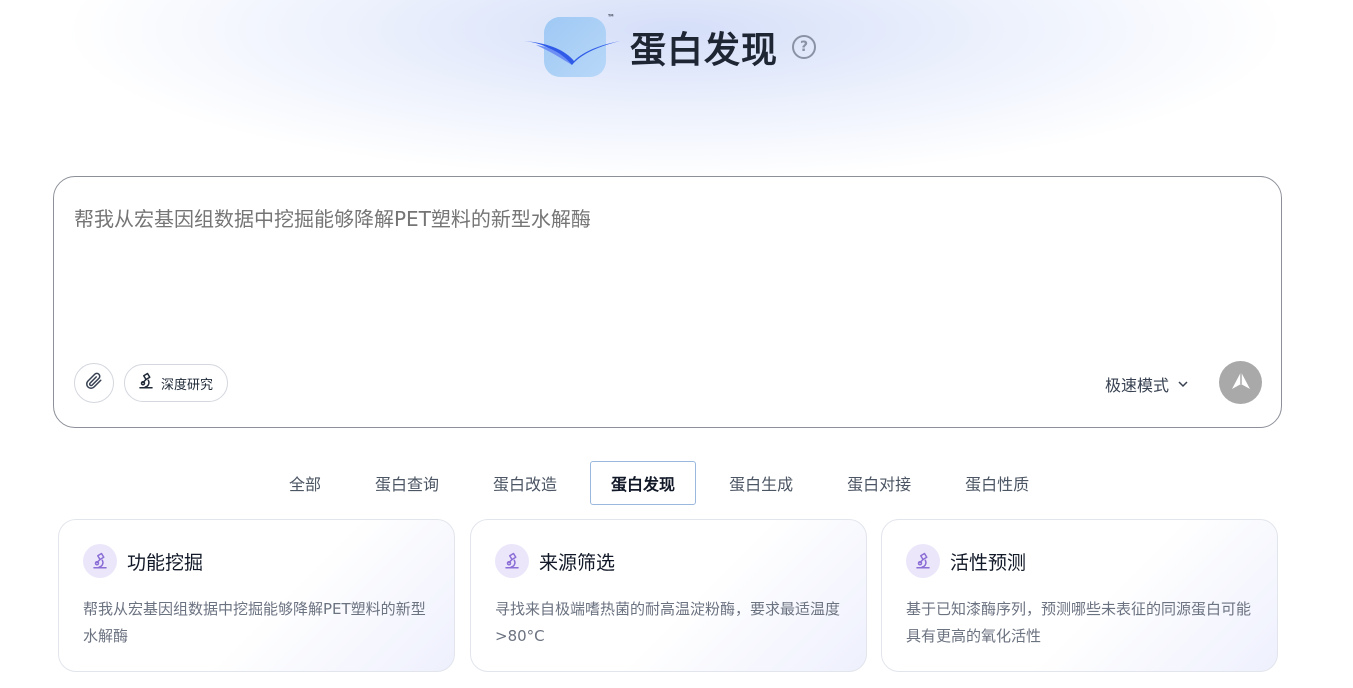 This screenshot has height=688, width=1353. What do you see at coordinates (407, 483) in the screenshot?
I see `tab-protein-query: 蛋白查询` at bounding box center [407, 483].